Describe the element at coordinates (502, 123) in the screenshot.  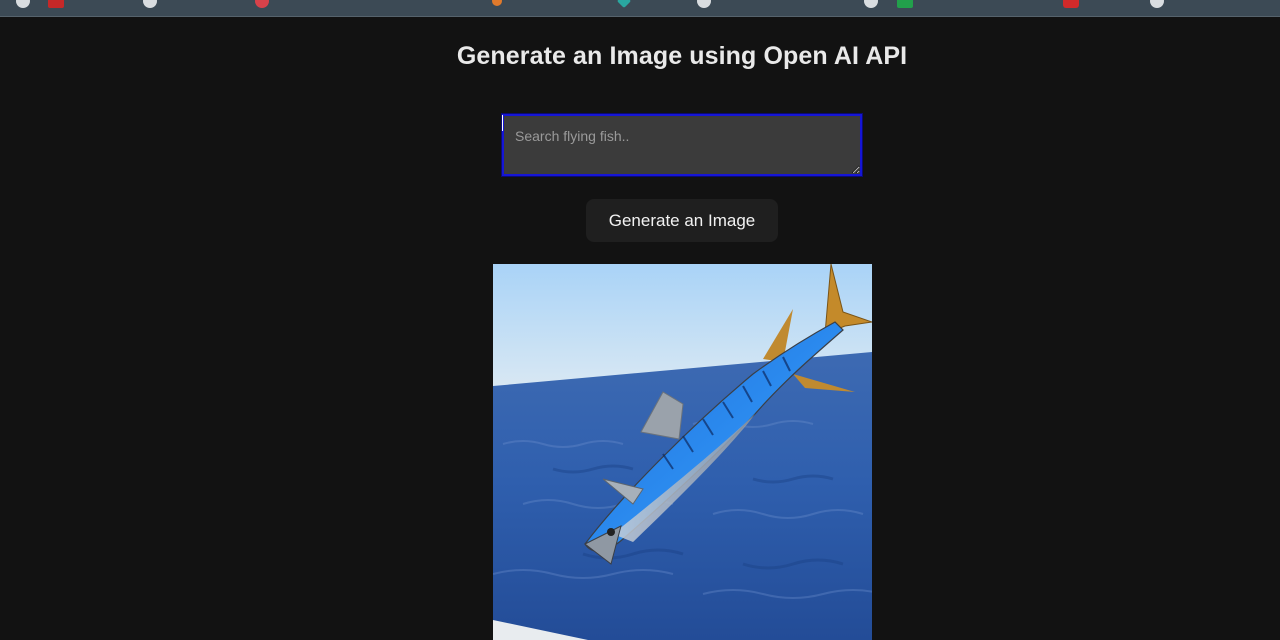
I see `text-caret` at that location.